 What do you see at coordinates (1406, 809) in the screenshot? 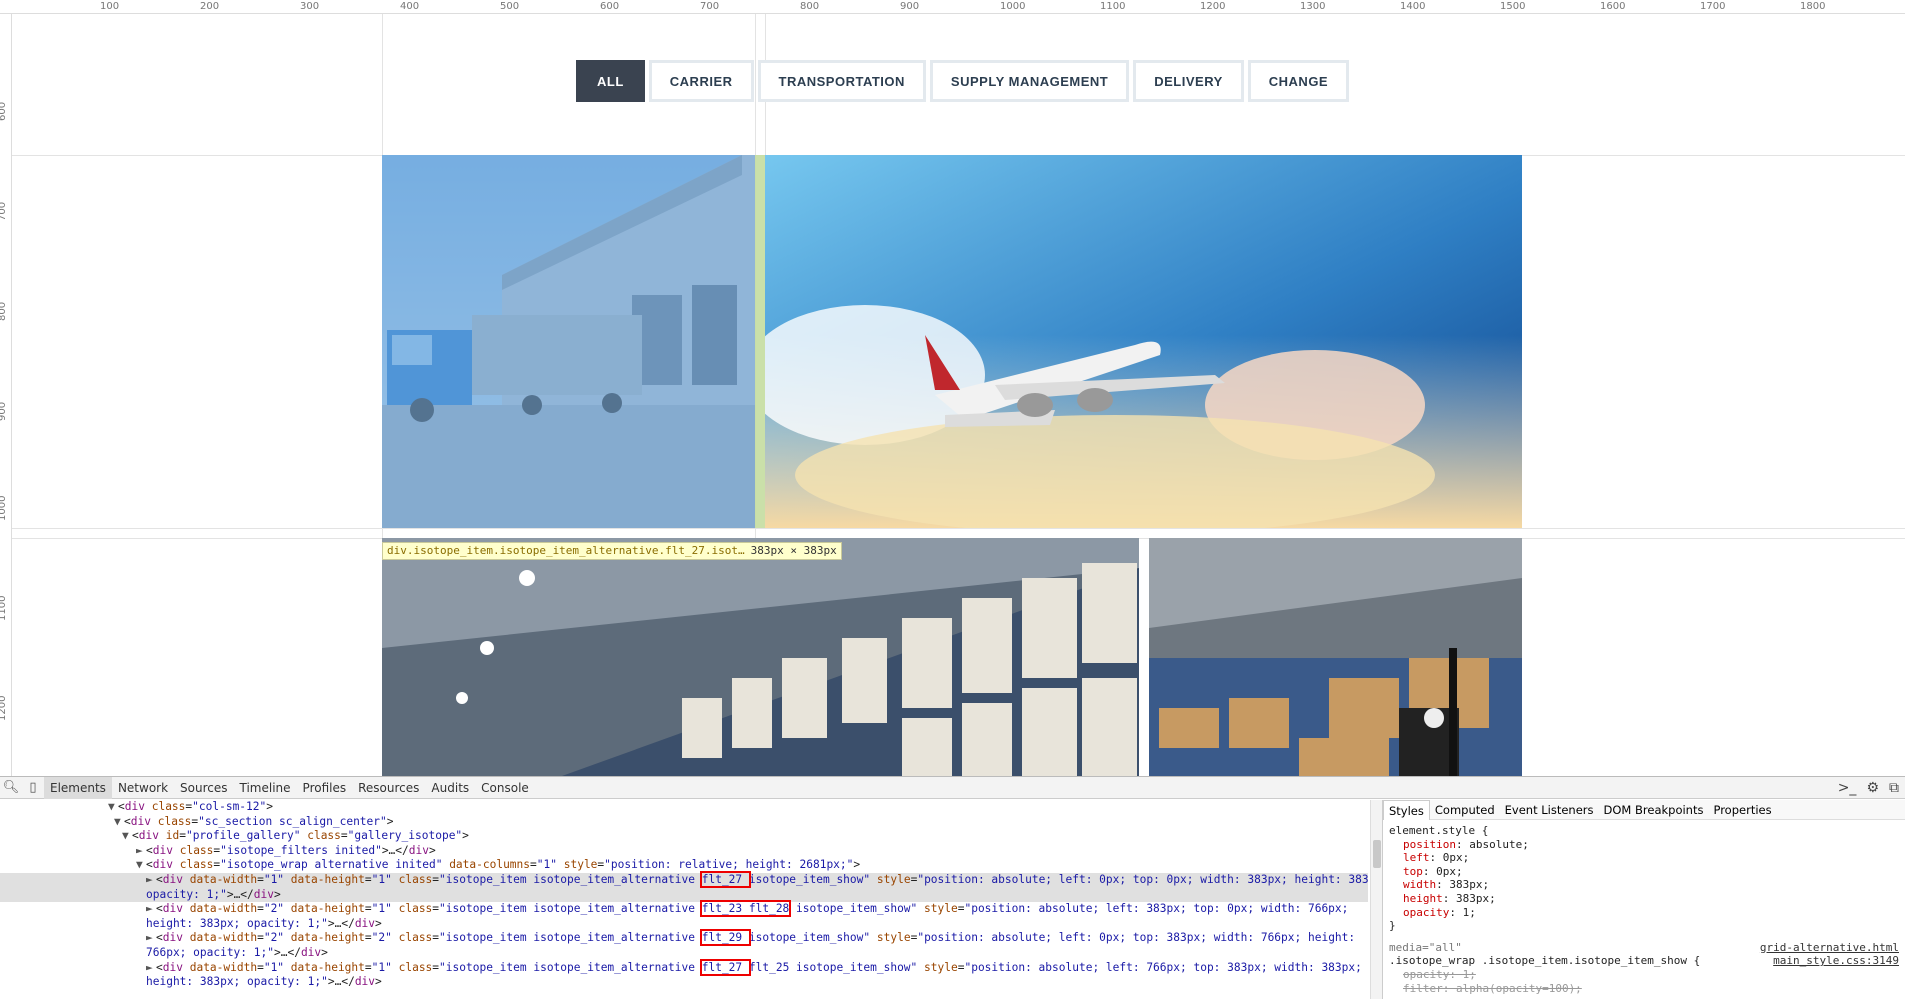
I see `tab-styles: Styles` at bounding box center [1406, 809].